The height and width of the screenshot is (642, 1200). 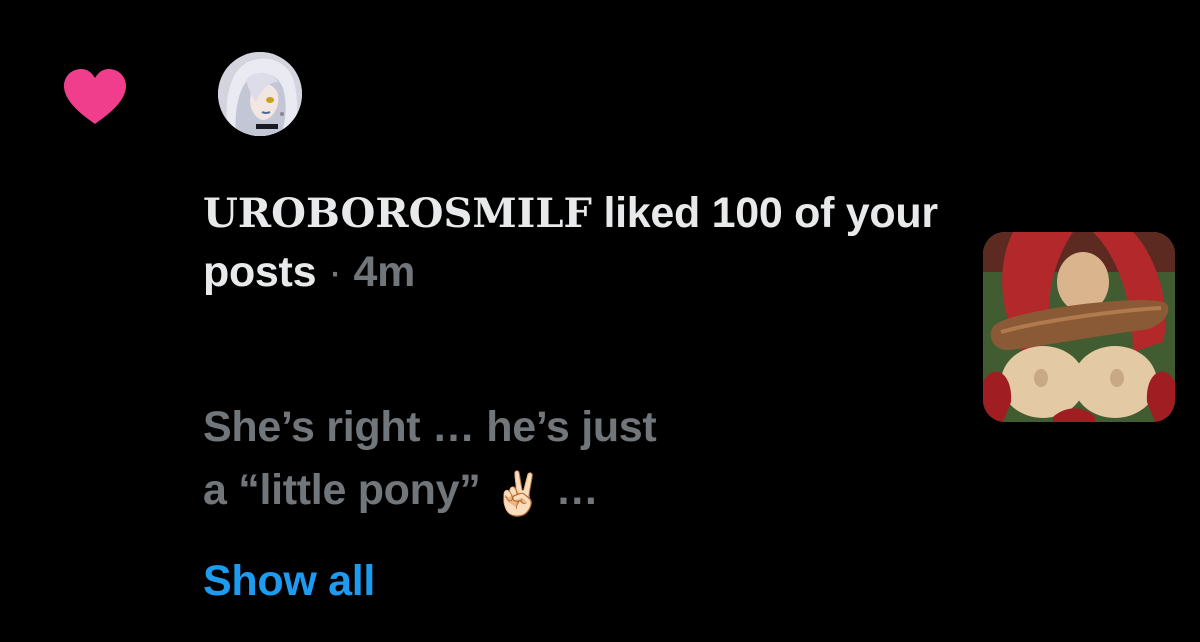 I want to click on post-thumbnail, so click(x=1079, y=327).